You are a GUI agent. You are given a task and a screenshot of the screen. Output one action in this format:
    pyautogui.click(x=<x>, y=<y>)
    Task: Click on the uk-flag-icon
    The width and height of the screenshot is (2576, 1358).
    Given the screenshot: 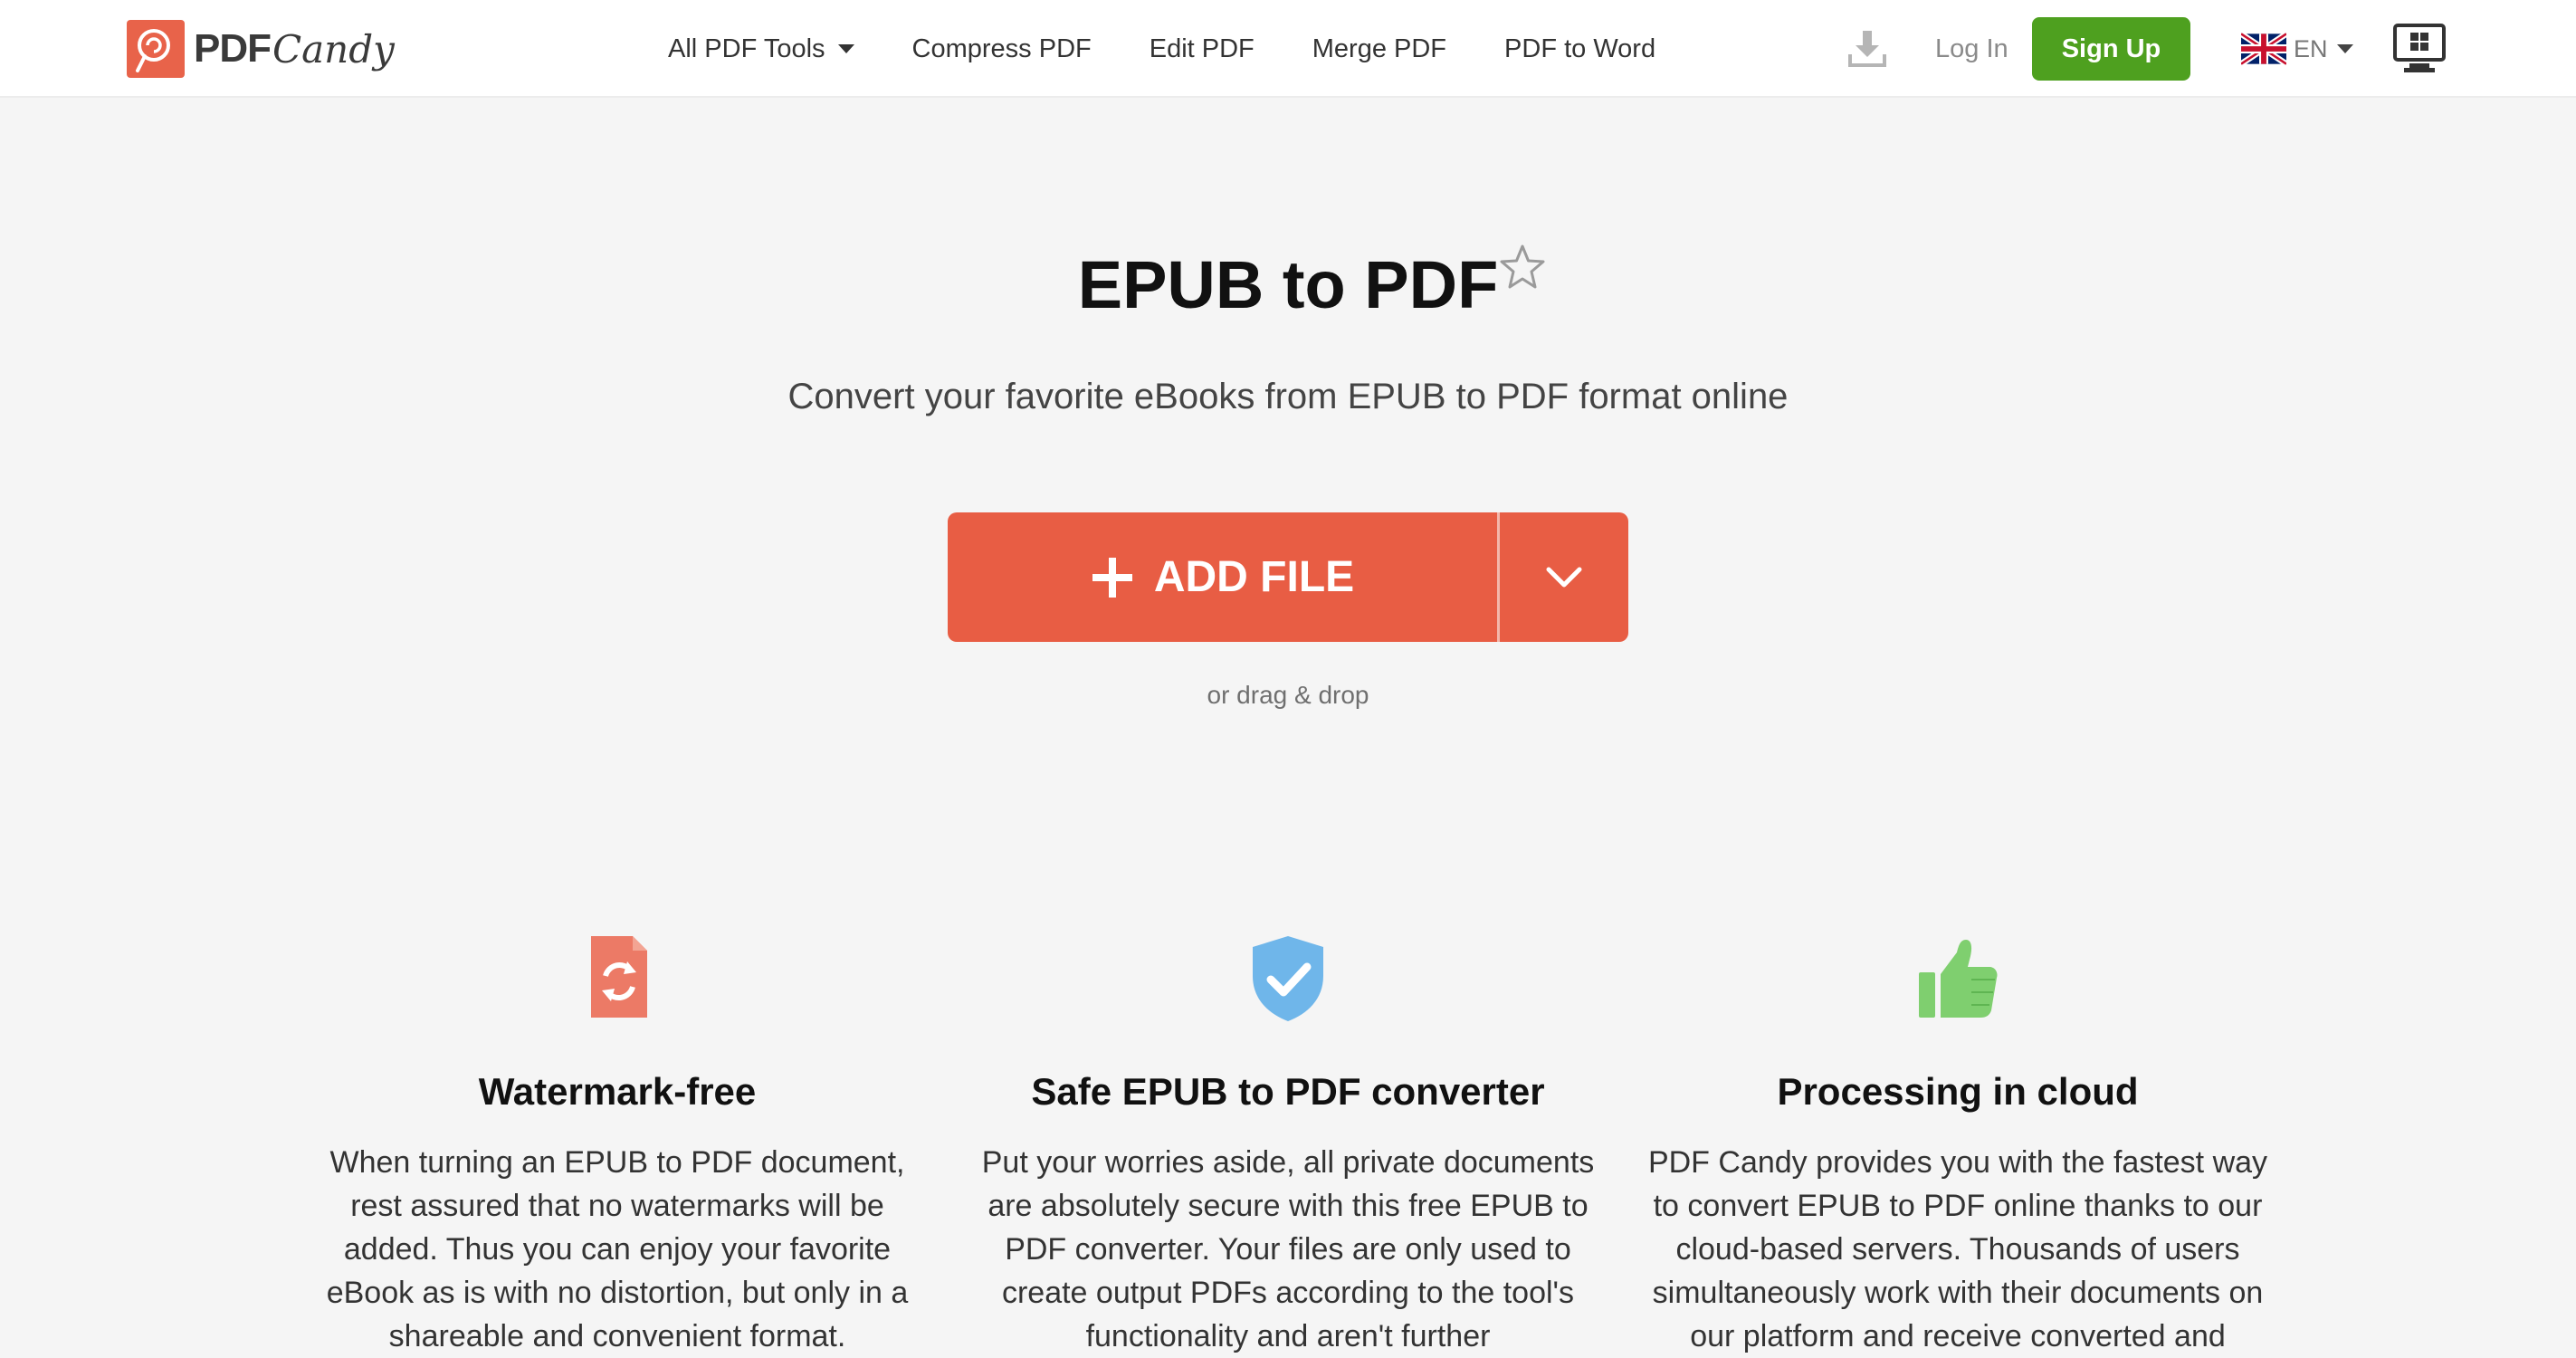 What is the action you would take?
    pyautogui.click(x=2263, y=49)
    